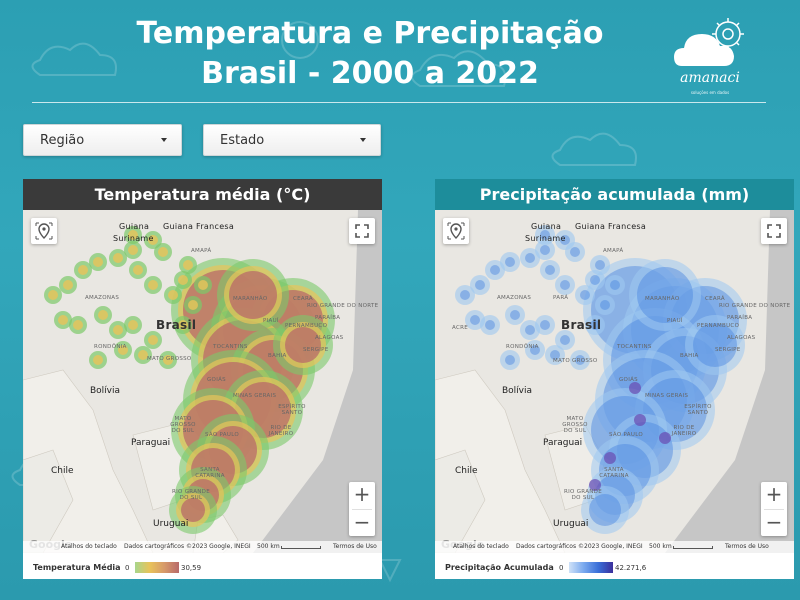 This screenshot has height=600, width=800. What do you see at coordinates (715, 345) in the screenshot?
I see `precip-heat-zone` at bounding box center [715, 345].